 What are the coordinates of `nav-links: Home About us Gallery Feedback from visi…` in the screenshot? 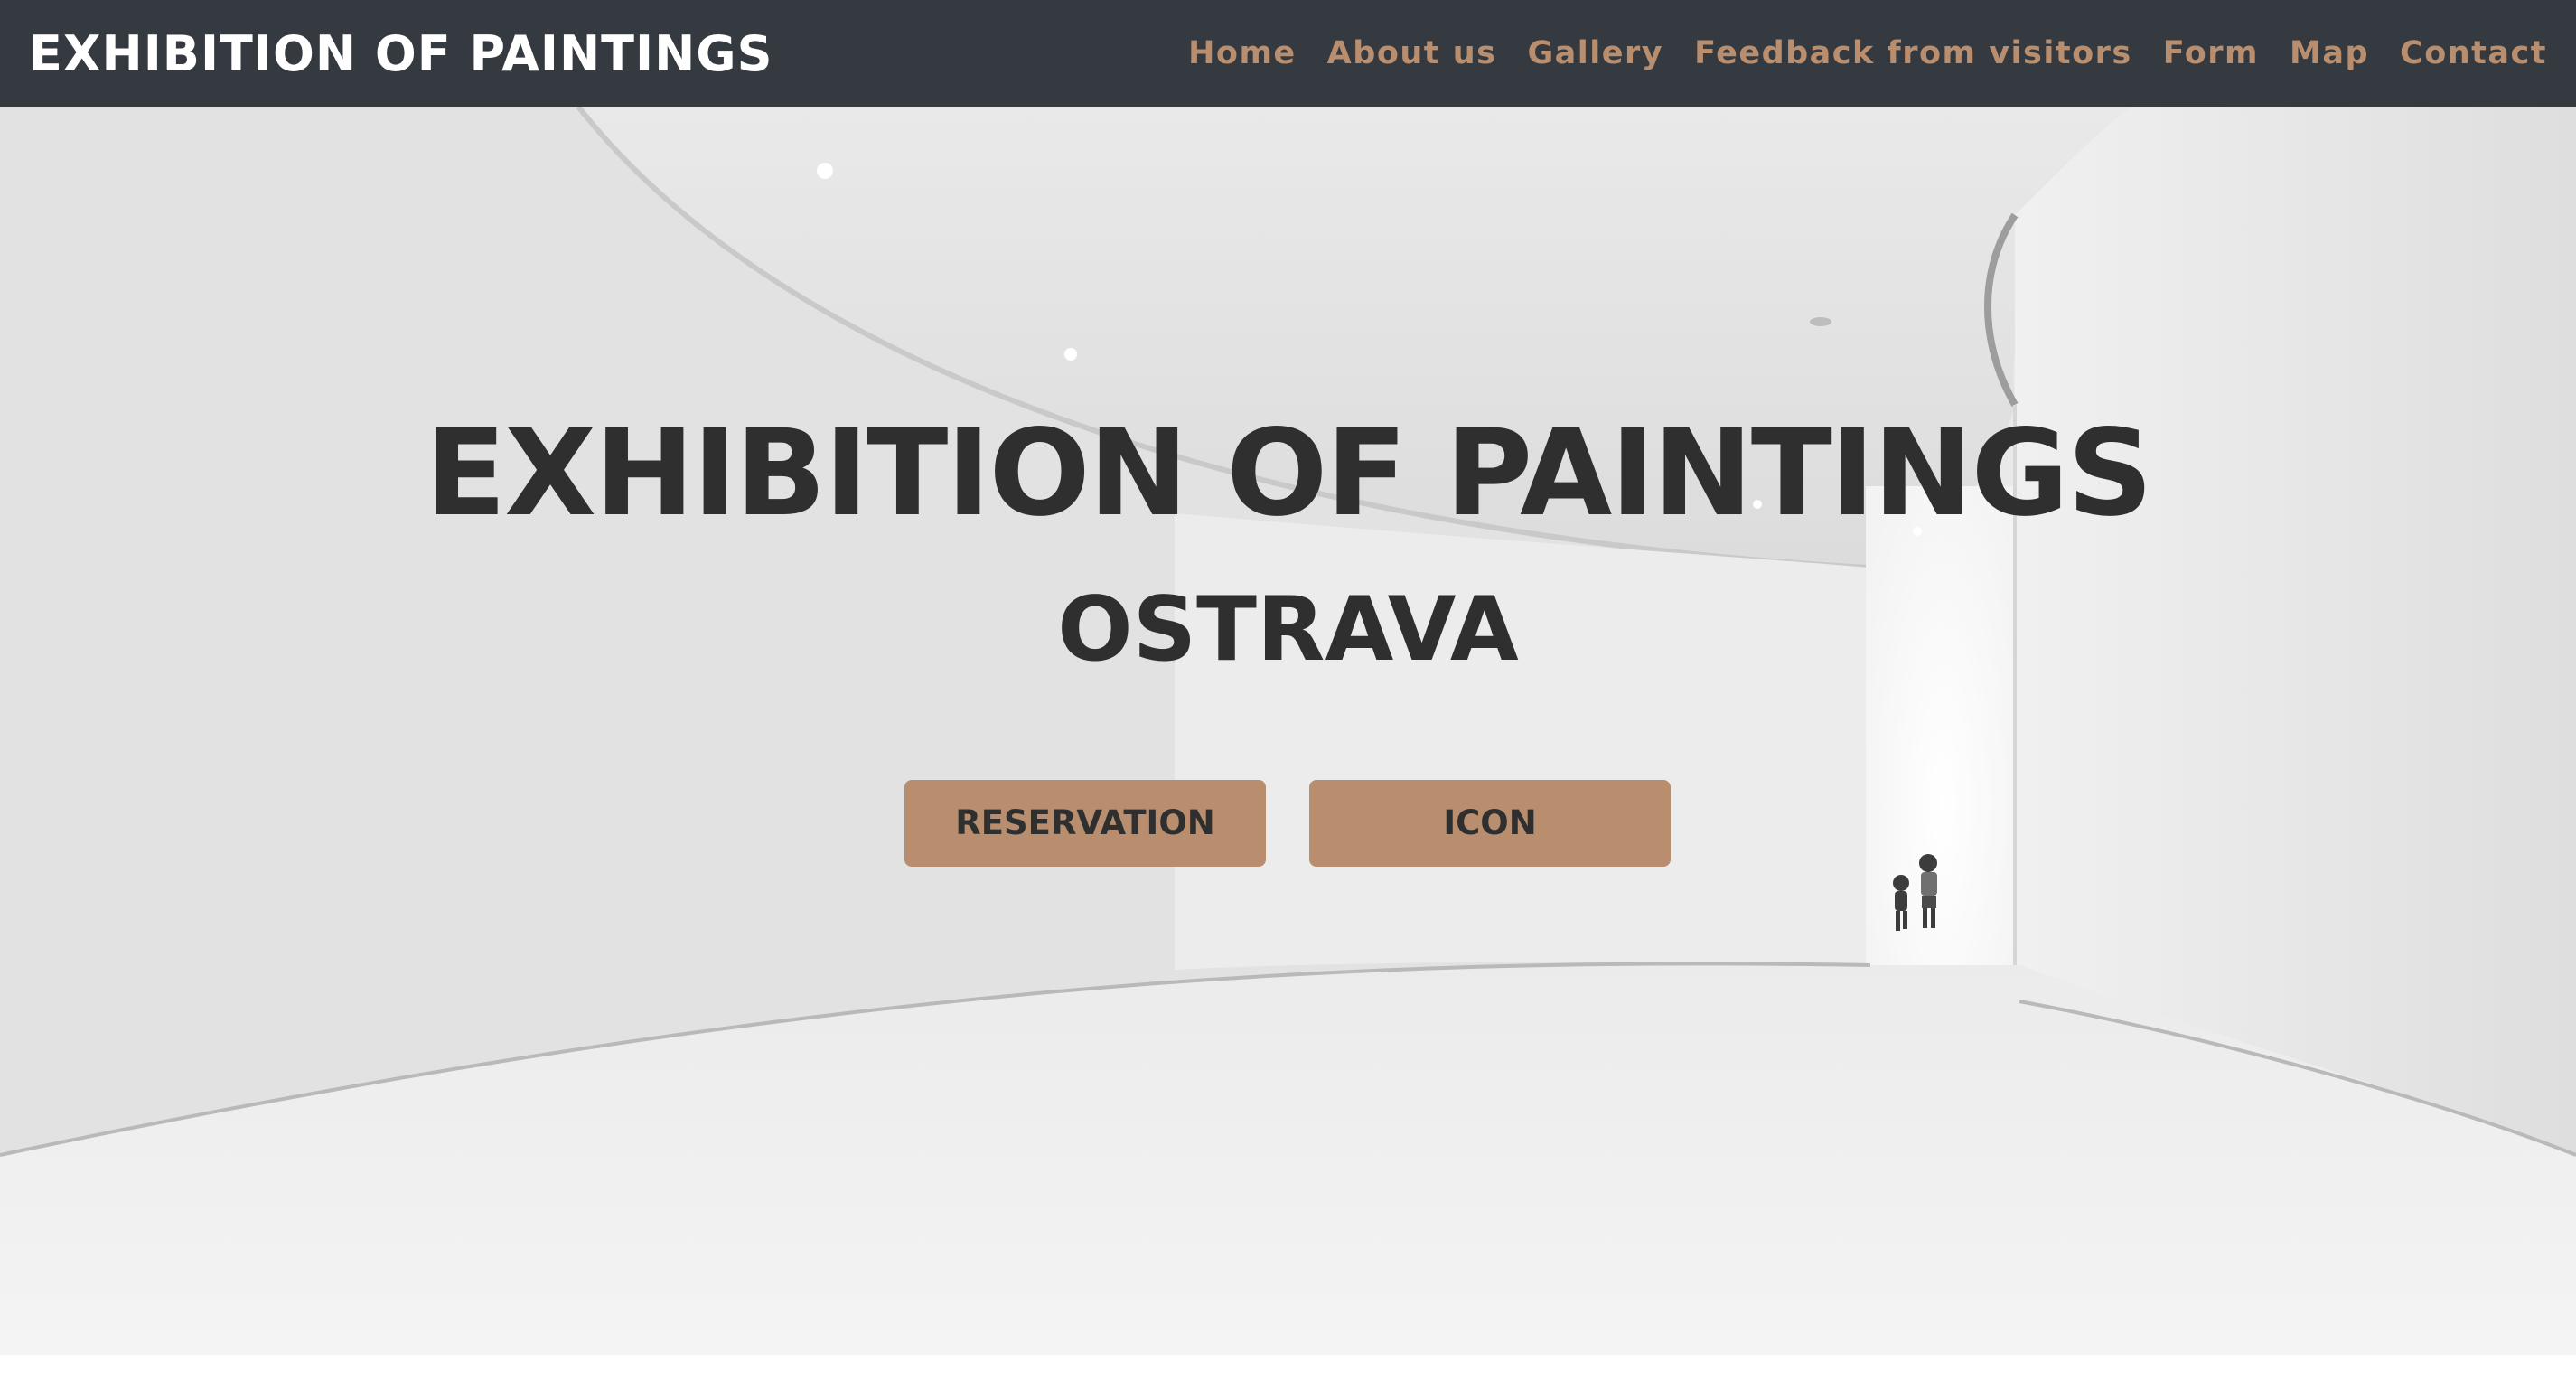 It's located at (1867, 53).